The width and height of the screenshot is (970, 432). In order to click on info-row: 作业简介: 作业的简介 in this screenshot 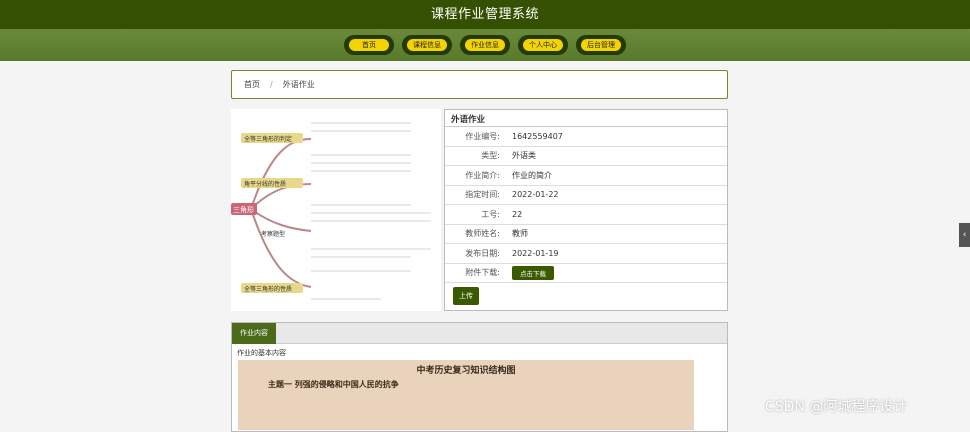, I will do `click(586, 176)`.